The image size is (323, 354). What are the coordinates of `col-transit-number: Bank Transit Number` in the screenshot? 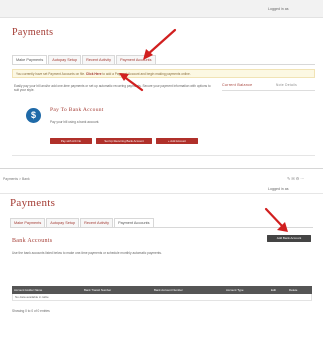 It's located at (117, 290).